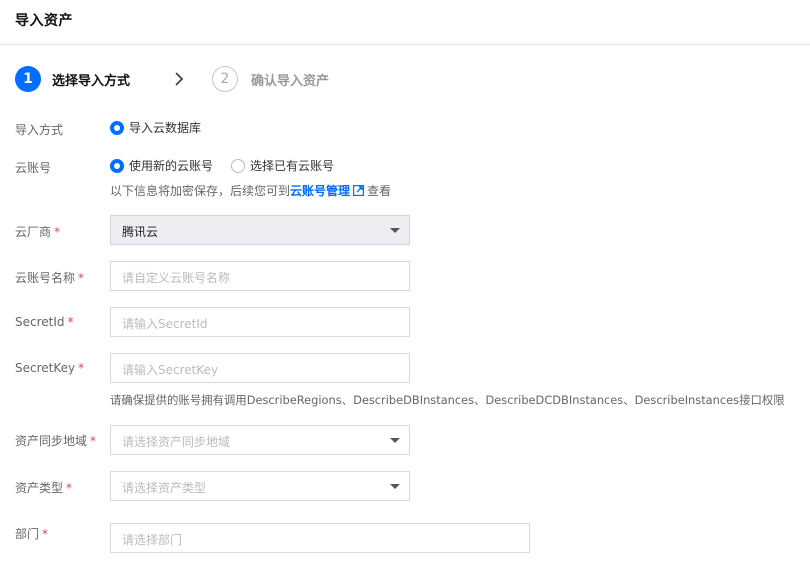 The height and width of the screenshot is (570, 810). What do you see at coordinates (38, 232) in the screenshot?
I see `vendor-label: 云厂商 *` at bounding box center [38, 232].